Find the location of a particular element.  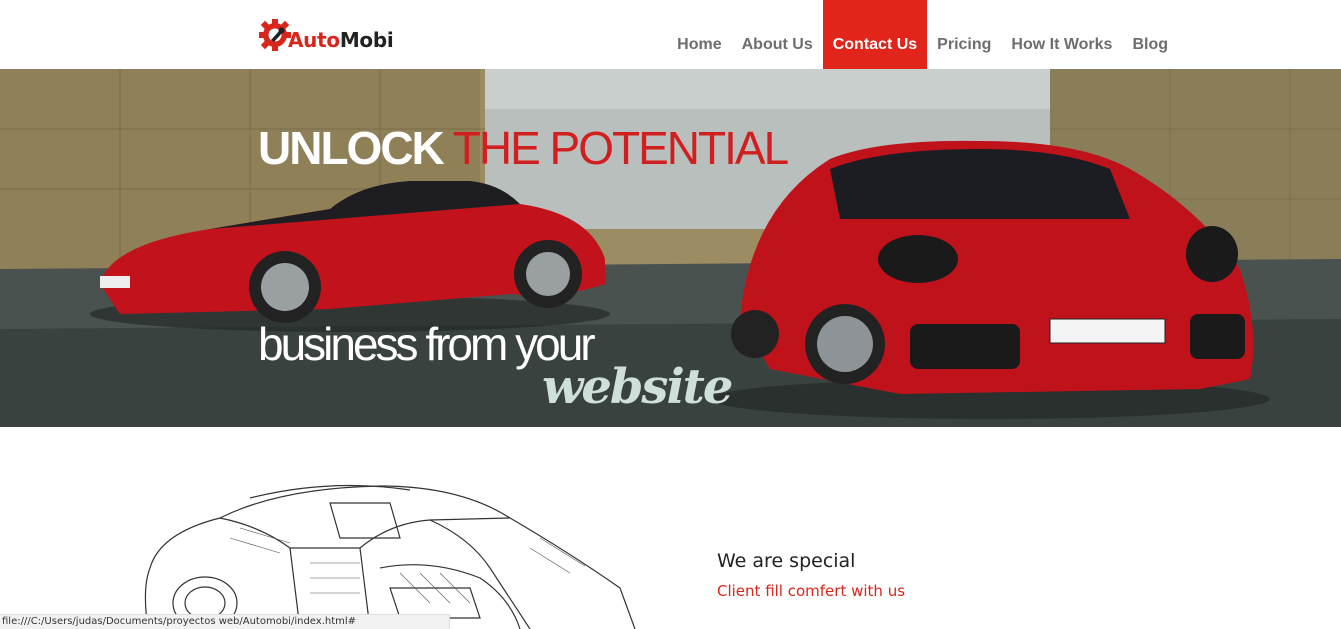

hero-tagline-script: website is located at coordinates (637, 387).